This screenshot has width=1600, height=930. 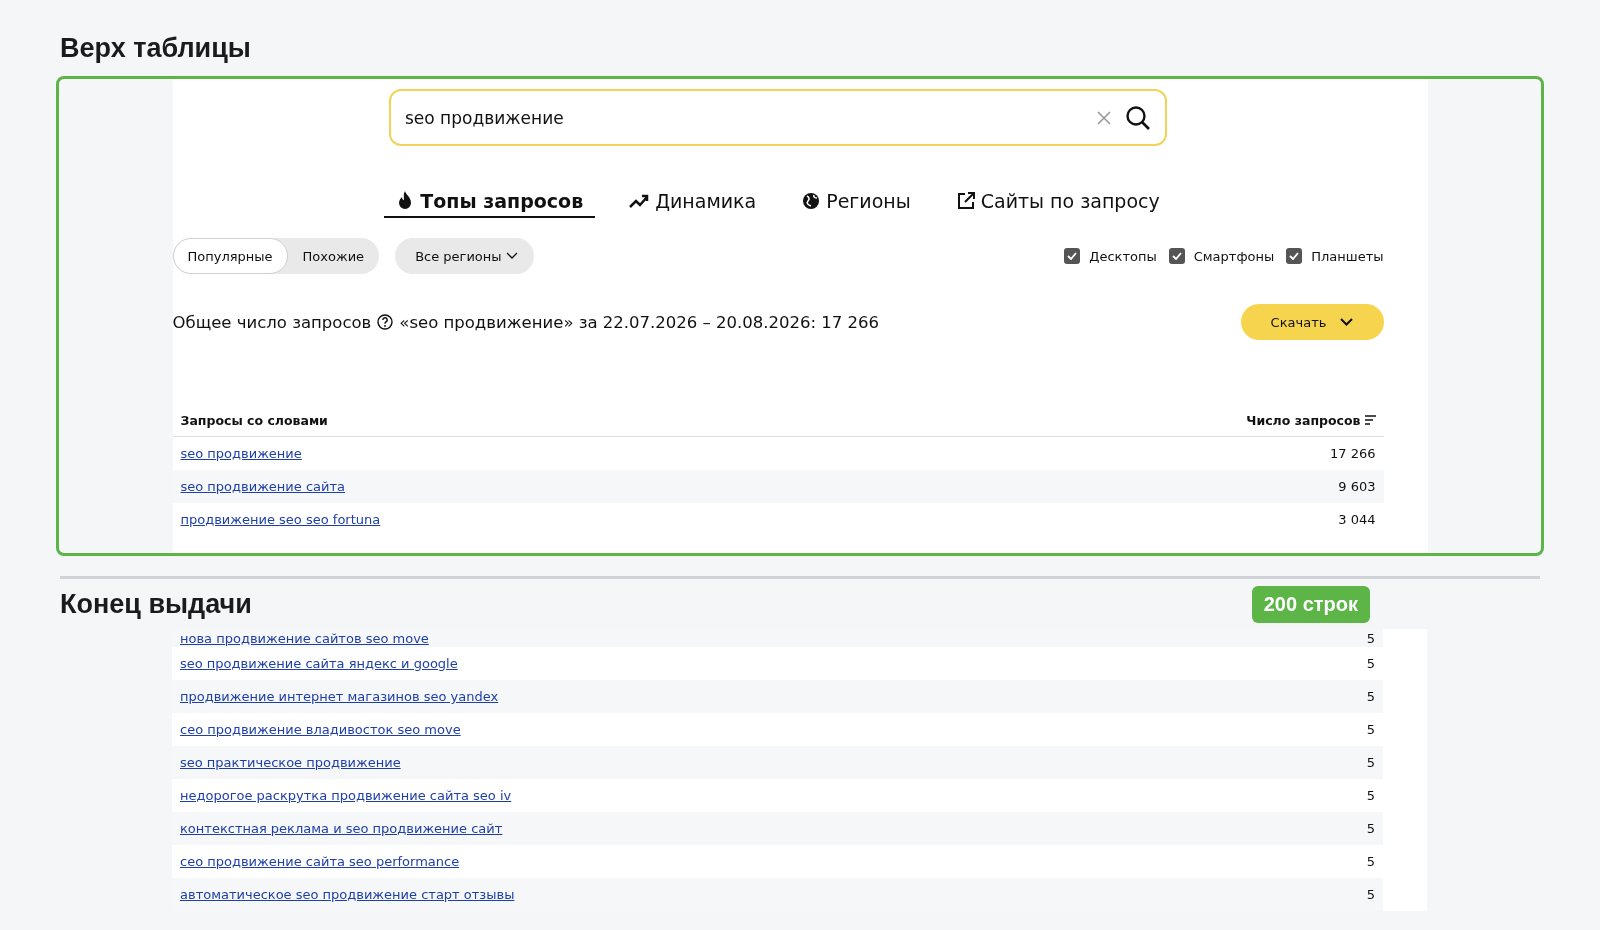 What do you see at coordinates (333, 256) in the screenshot?
I see `mode-option: Похожие` at bounding box center [333, 256].